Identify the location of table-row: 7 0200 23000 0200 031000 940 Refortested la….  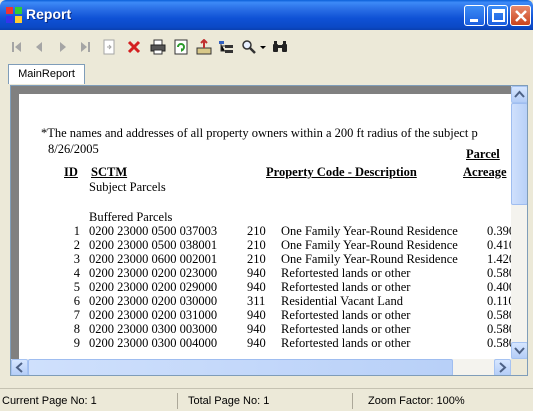
(265, 315).